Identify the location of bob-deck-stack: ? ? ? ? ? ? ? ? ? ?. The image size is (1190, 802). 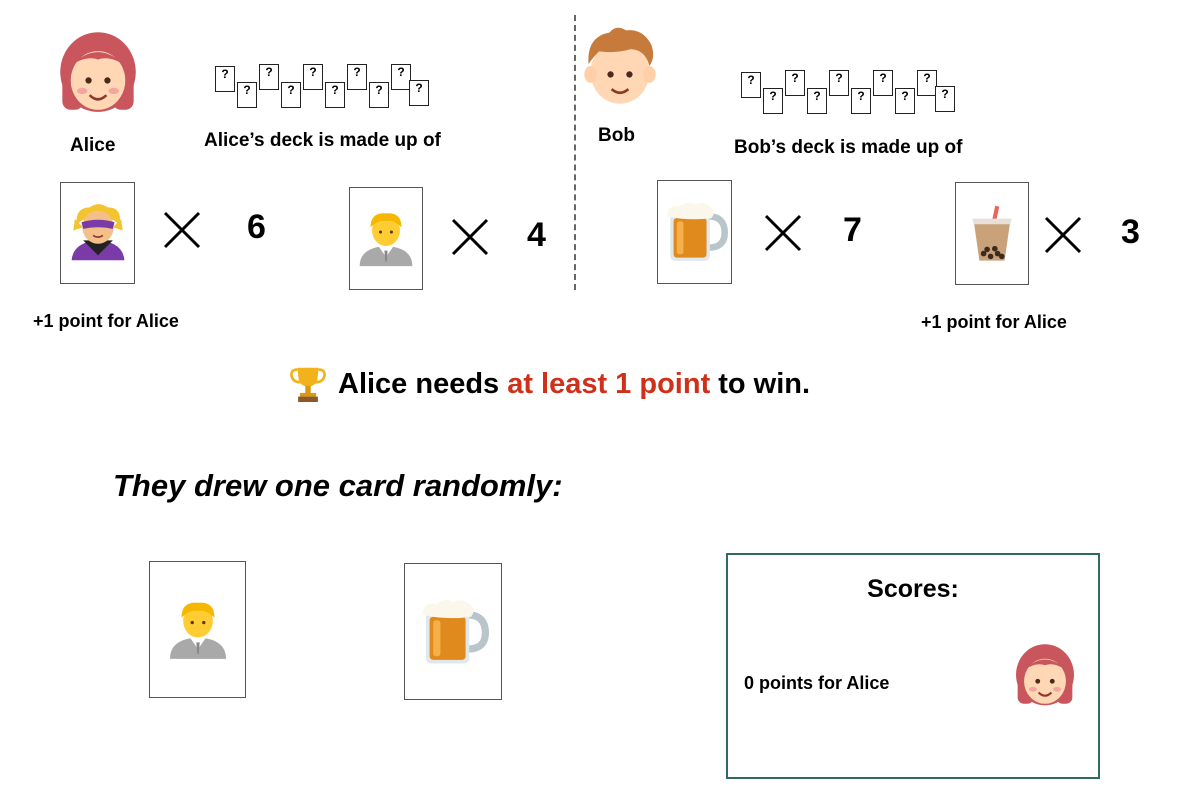
(848, 92).